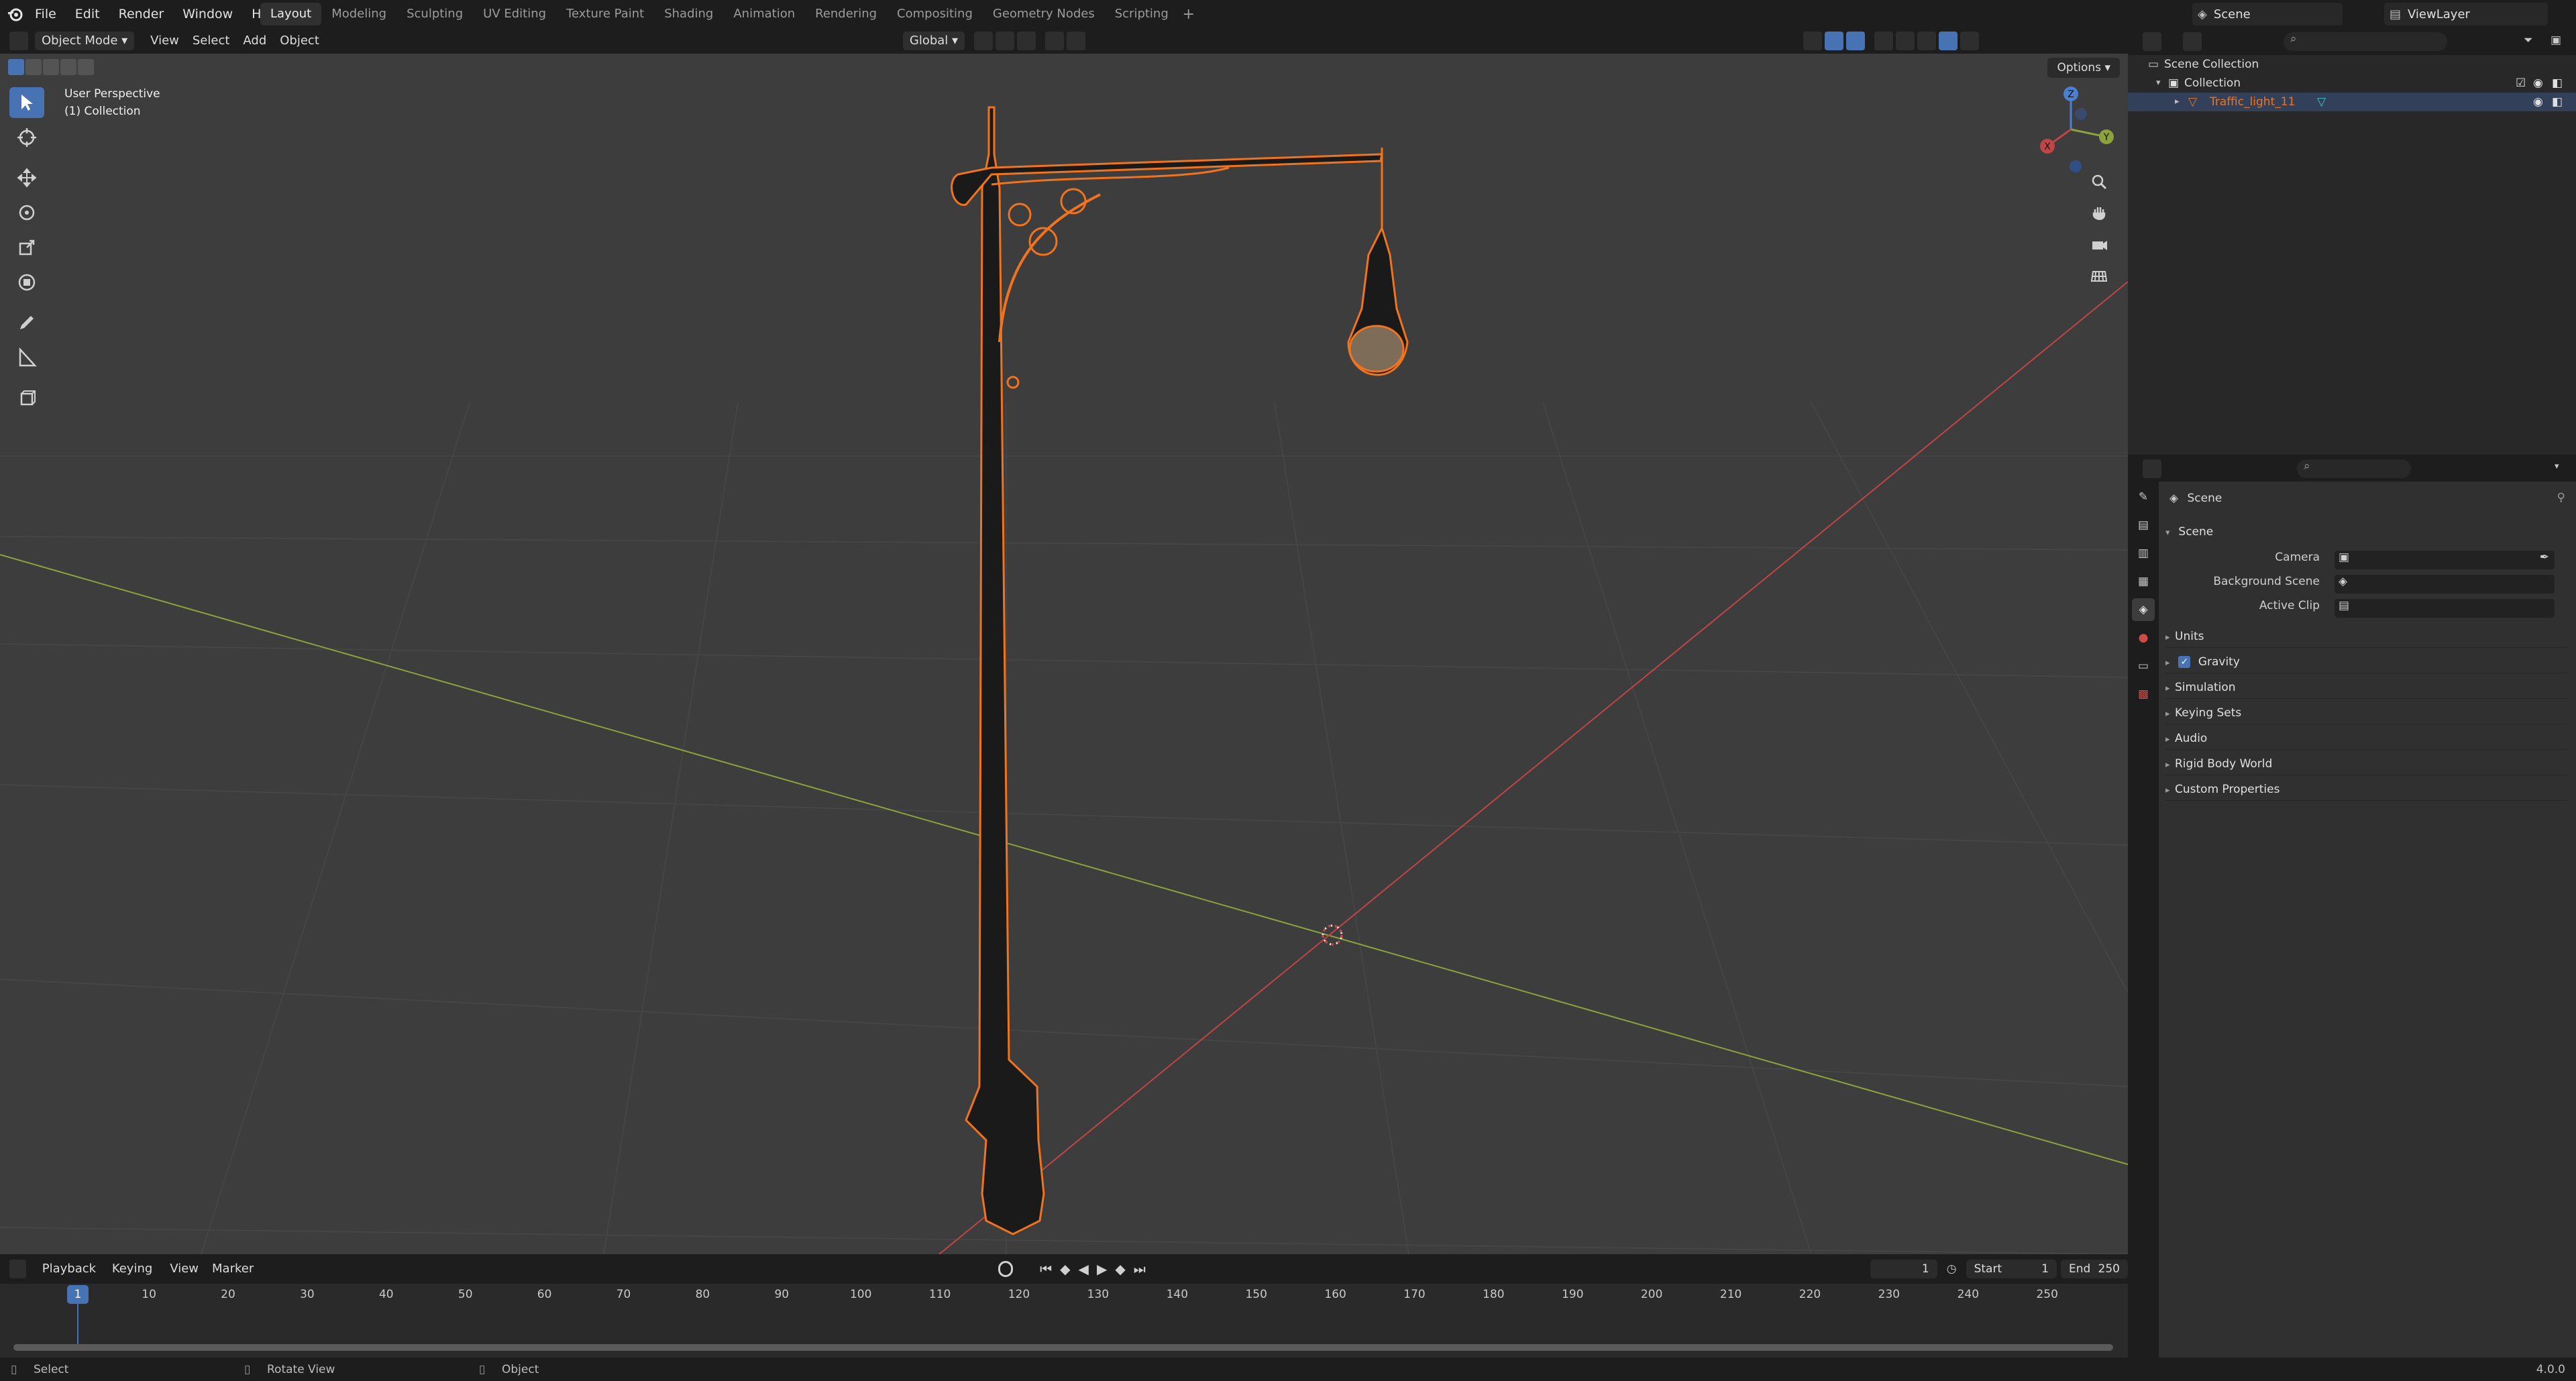 This screenshot has height=1381, width=2576. What do you see at coordinates (26, 212) in the screenshot?
I see `rotate-tool` at bounding box center [26, 212].